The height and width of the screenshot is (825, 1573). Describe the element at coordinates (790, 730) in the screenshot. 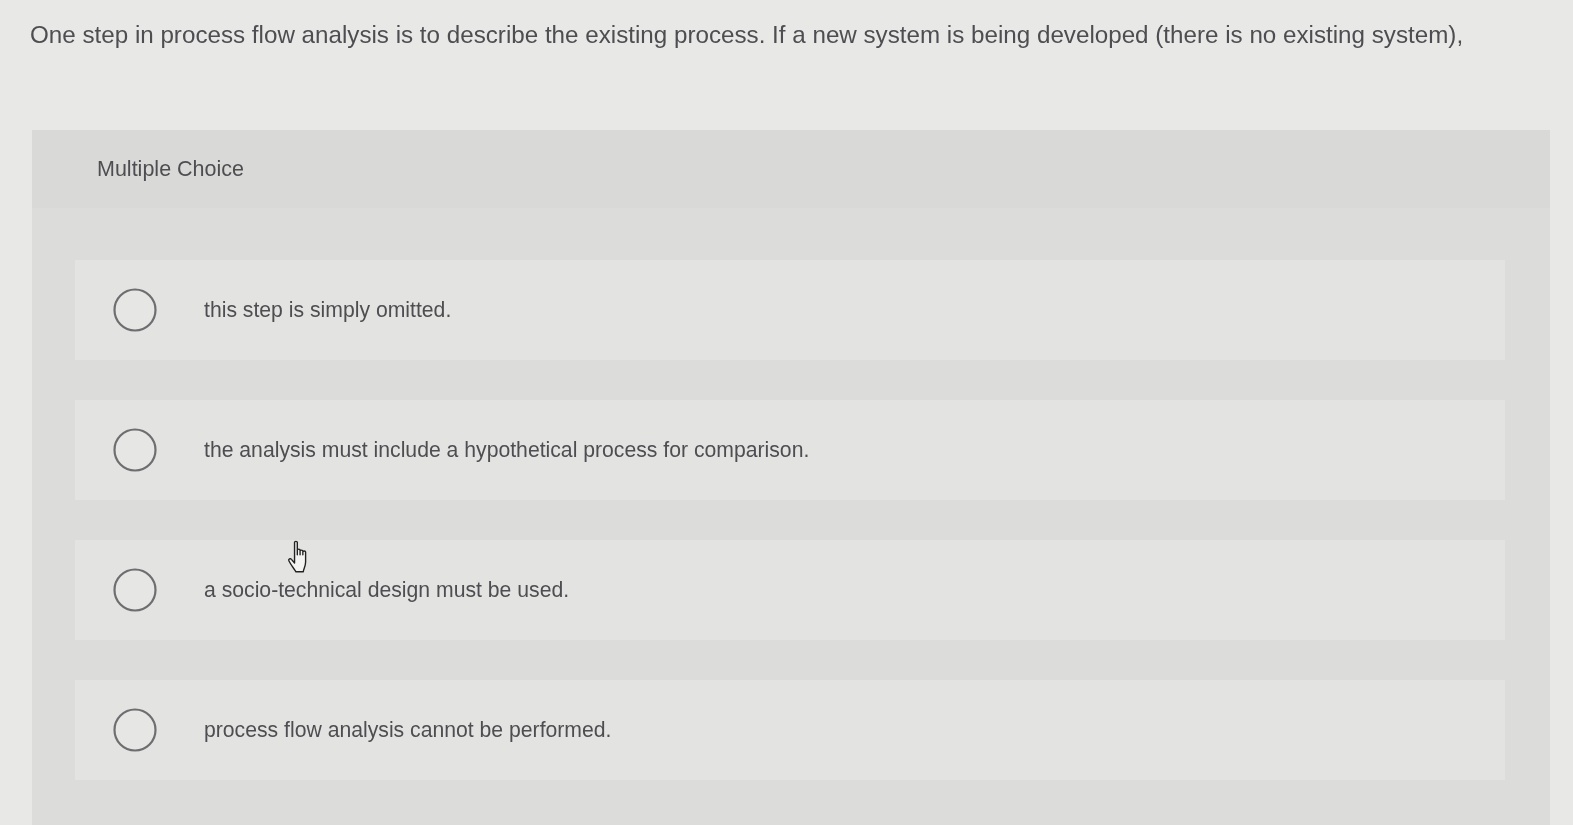

I see `answer-option: process flow analysis cannot be performed.` at that location.